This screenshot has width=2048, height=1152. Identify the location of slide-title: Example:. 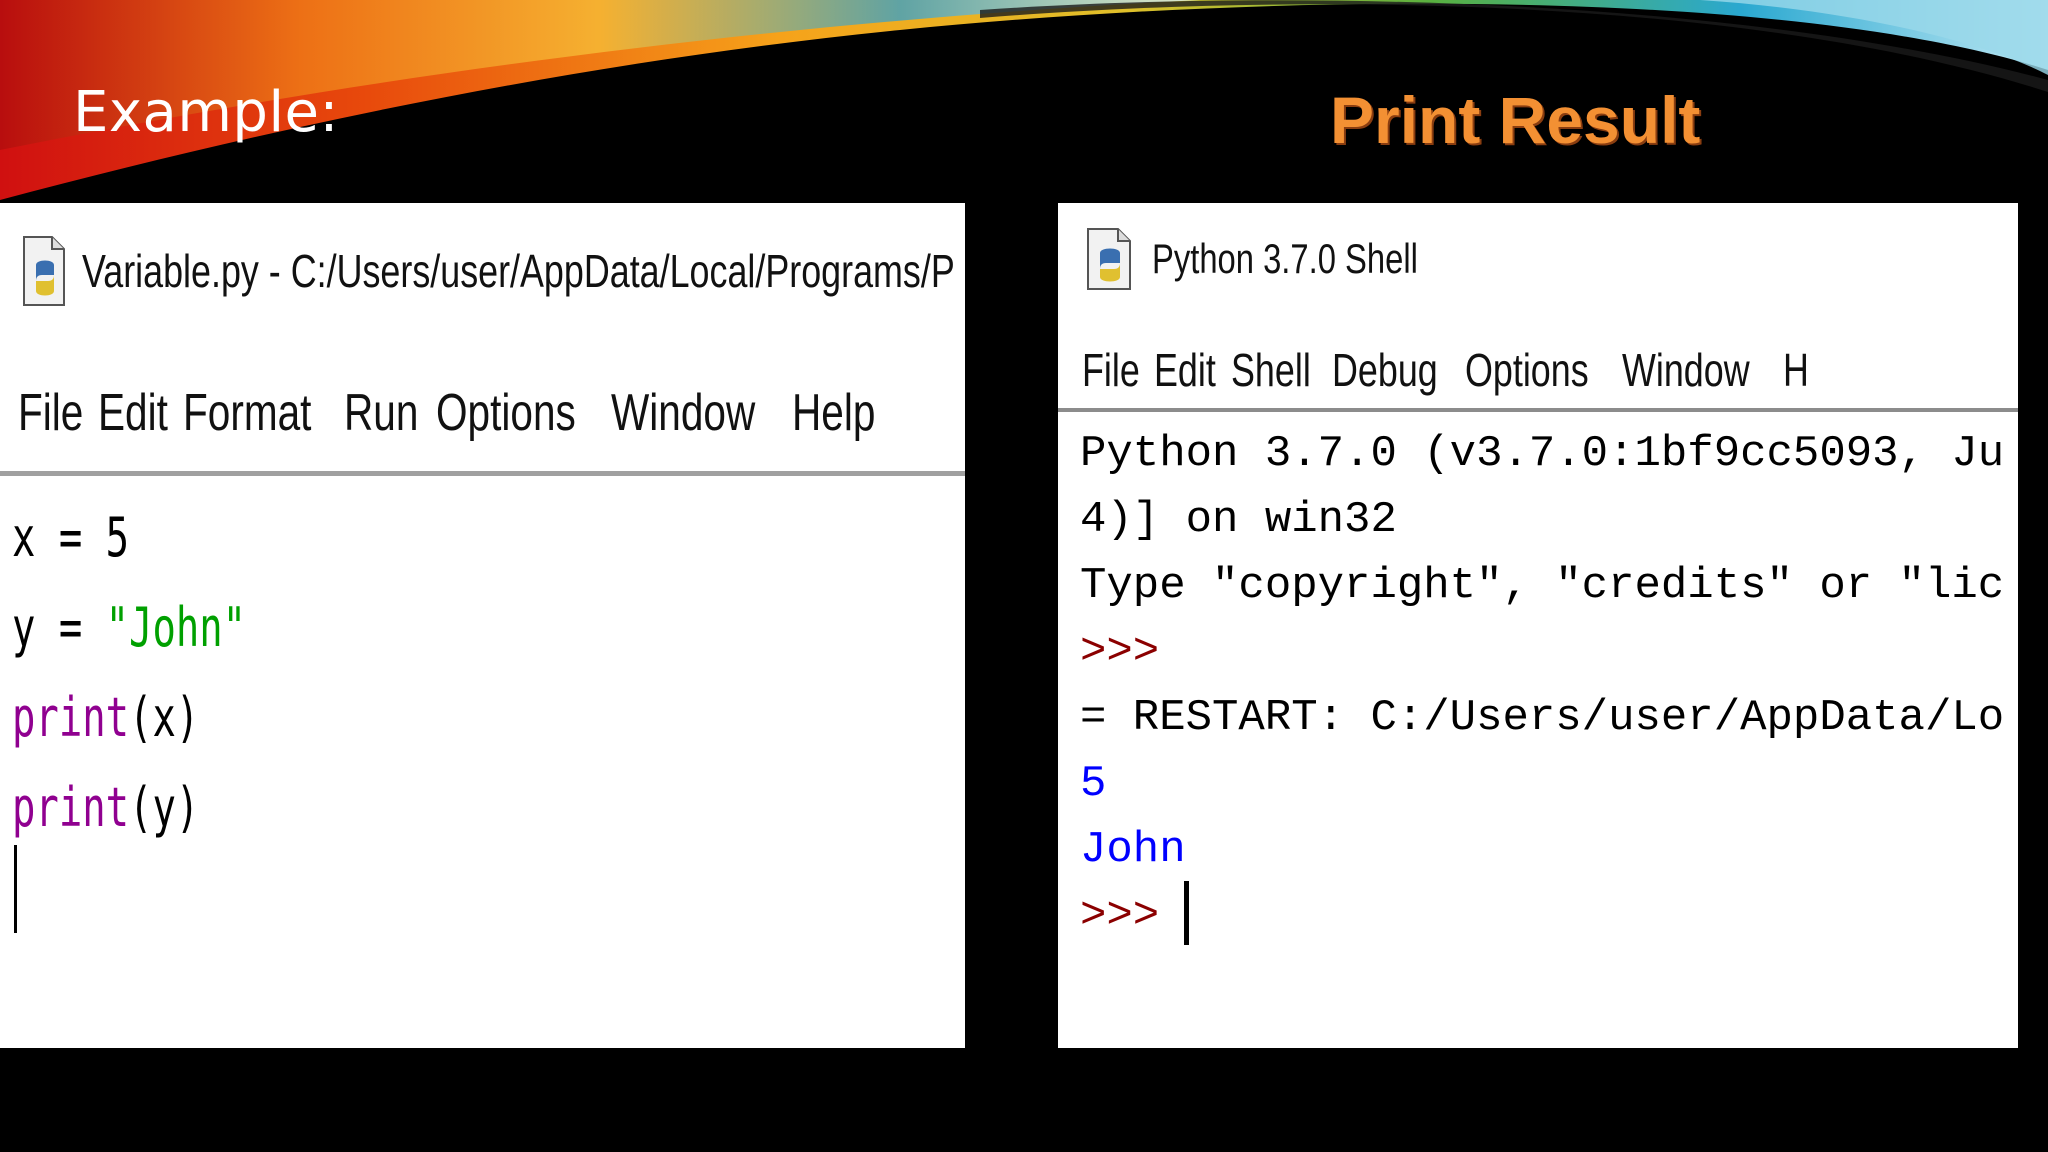
(206, 112).